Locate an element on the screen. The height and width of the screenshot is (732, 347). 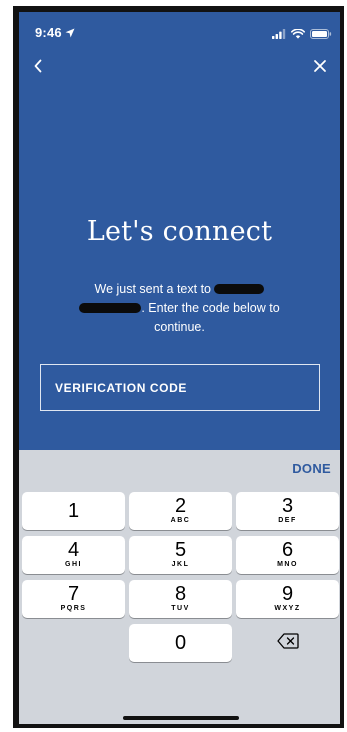
delete-key is located at coordinates (287, 643).